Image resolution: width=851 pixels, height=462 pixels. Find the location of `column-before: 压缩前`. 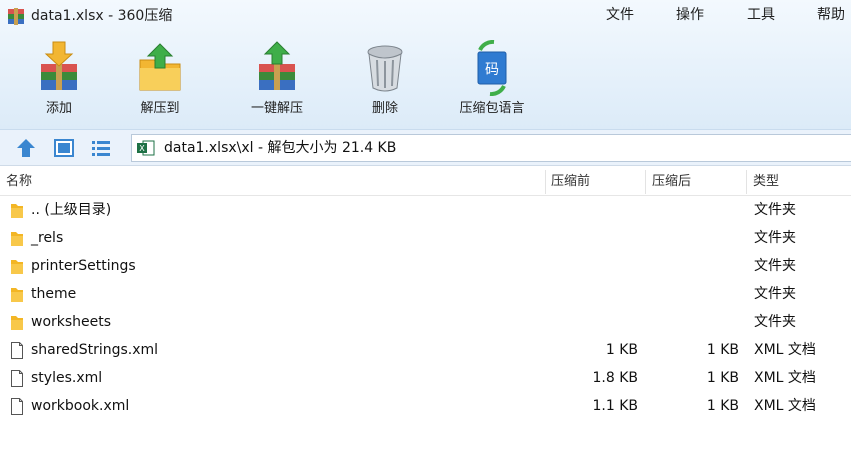

column-before: 压缩前 is located at coordinates (570, 182).